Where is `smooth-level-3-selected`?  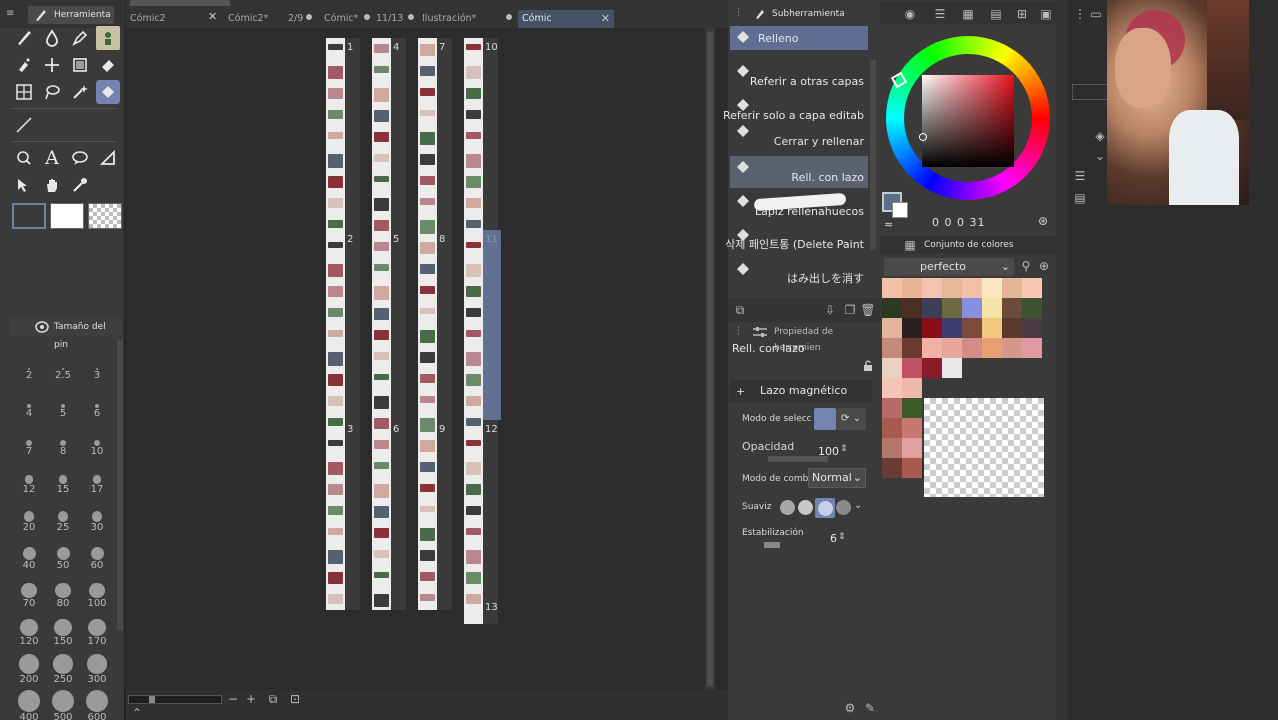 smooth-level-3-selected is located at coordinates (825, 508).